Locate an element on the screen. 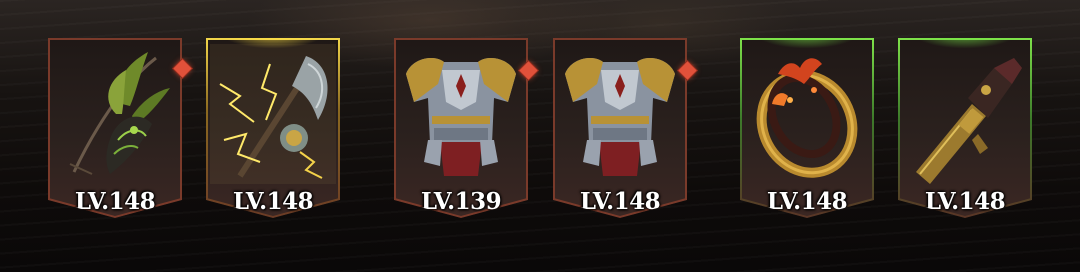 The height and width of the screenshot is (272, 1080). golden-pistol-icon is located at coordinates (969, 121).